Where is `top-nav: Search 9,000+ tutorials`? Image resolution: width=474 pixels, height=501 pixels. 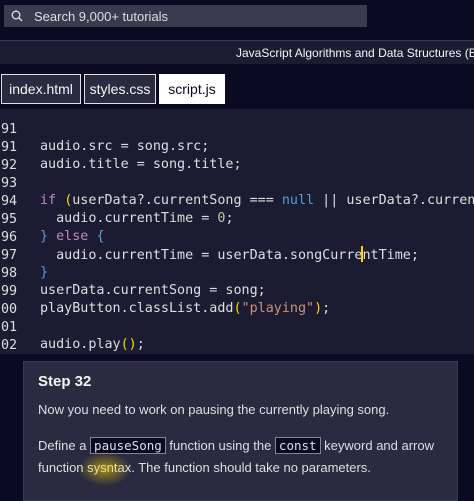 top-nav: Search 9,000+ tutorials is located at coordinates (237, 16).